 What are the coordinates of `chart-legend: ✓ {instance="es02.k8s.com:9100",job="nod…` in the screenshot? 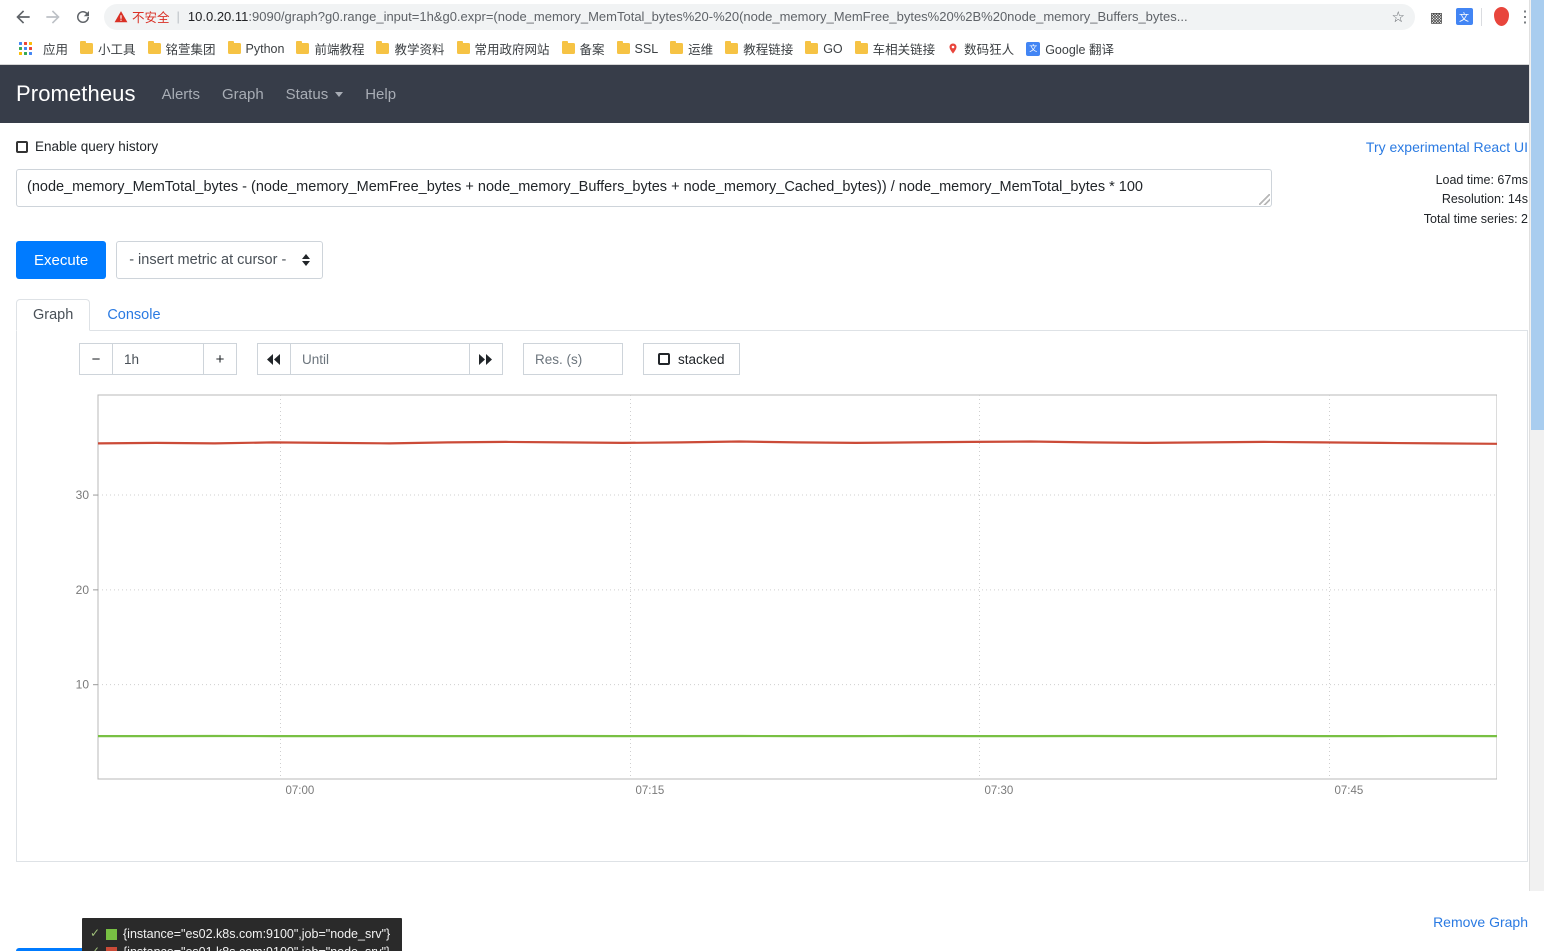 It's located at (242, 934).